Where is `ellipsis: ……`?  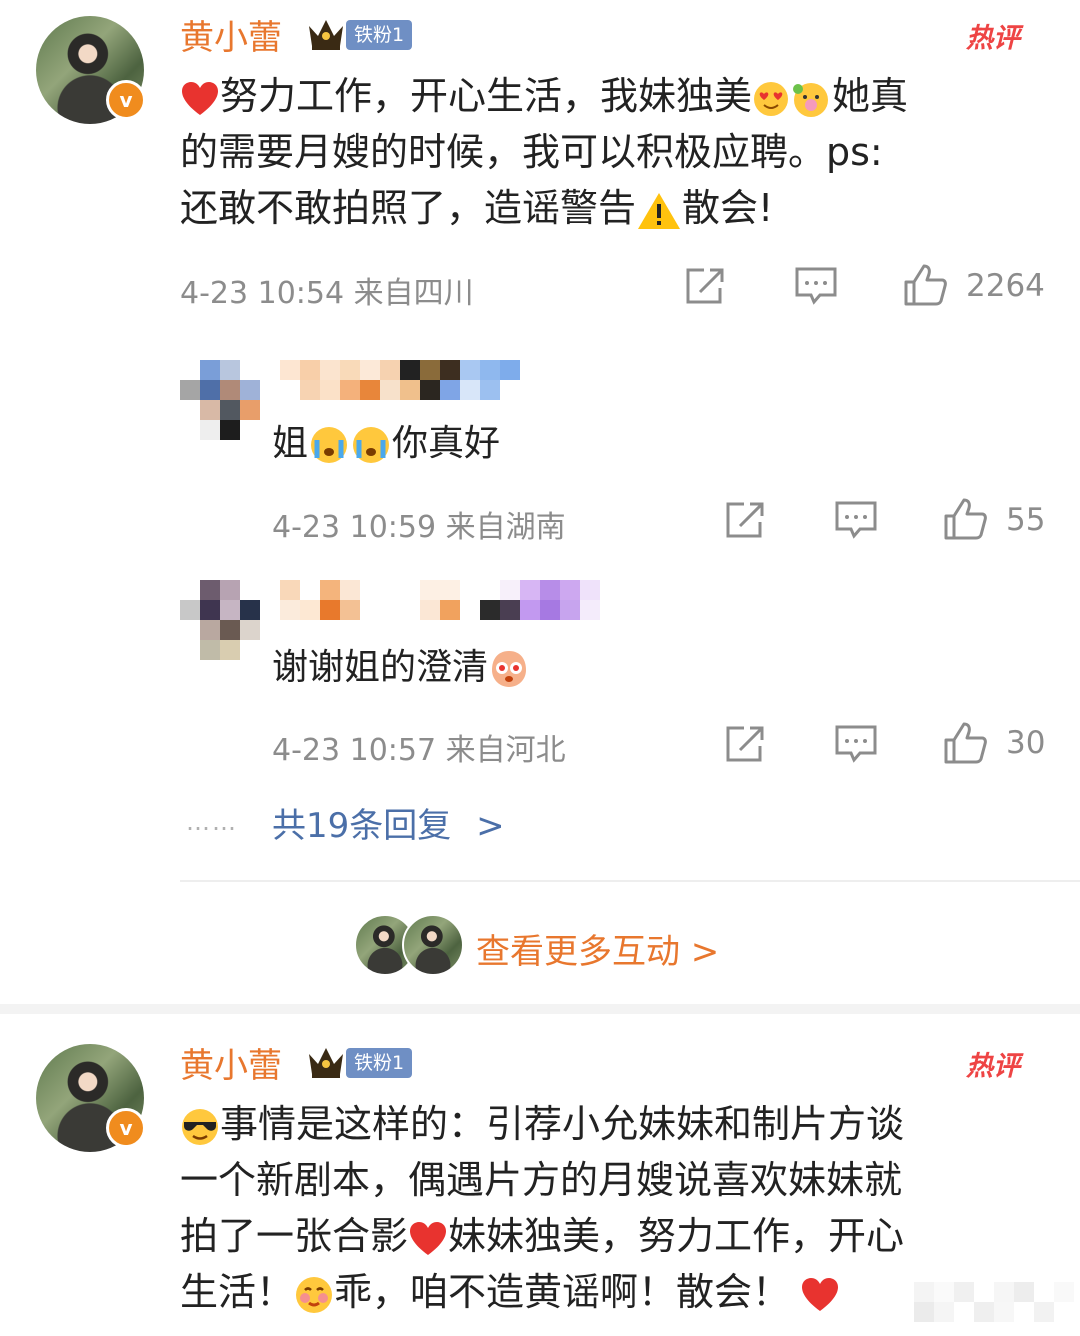 ellipsis: …… is located at coordinates (212, 822).